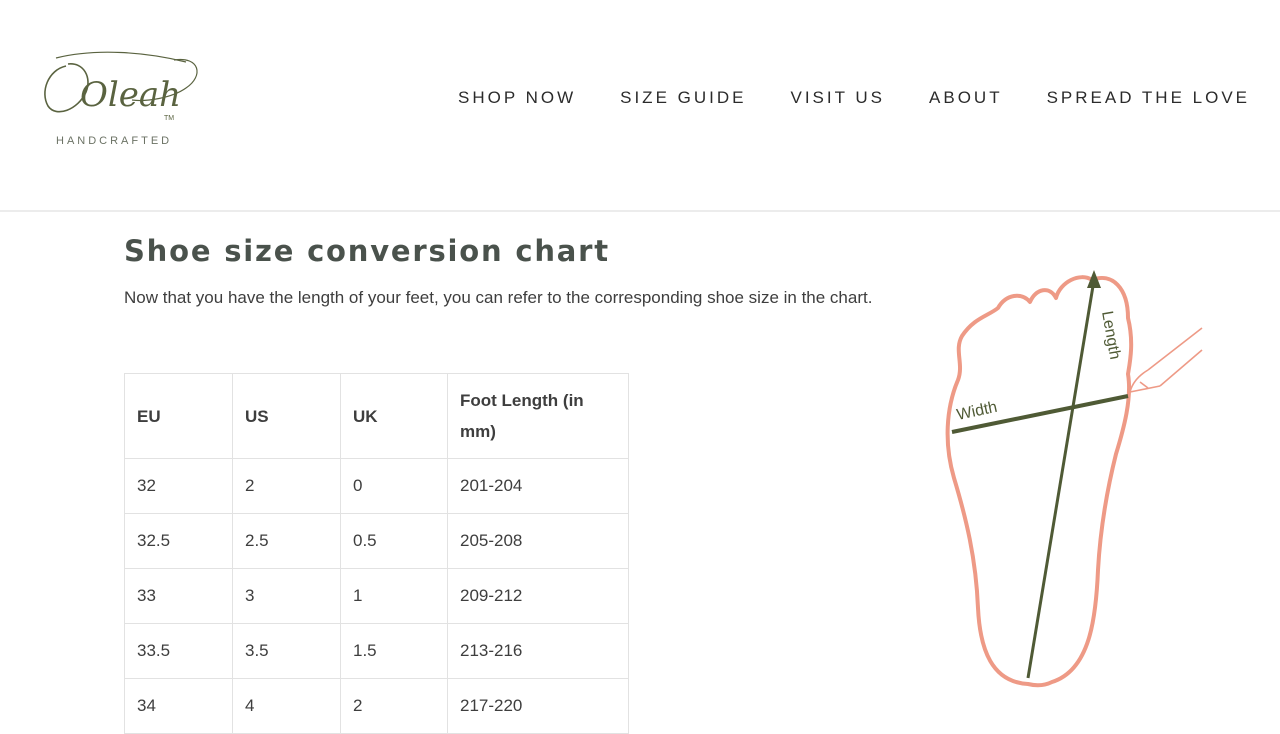 This screenshot has height=734, width=1280. I want to click on nav-about: ABOUT, so click(966, 98).